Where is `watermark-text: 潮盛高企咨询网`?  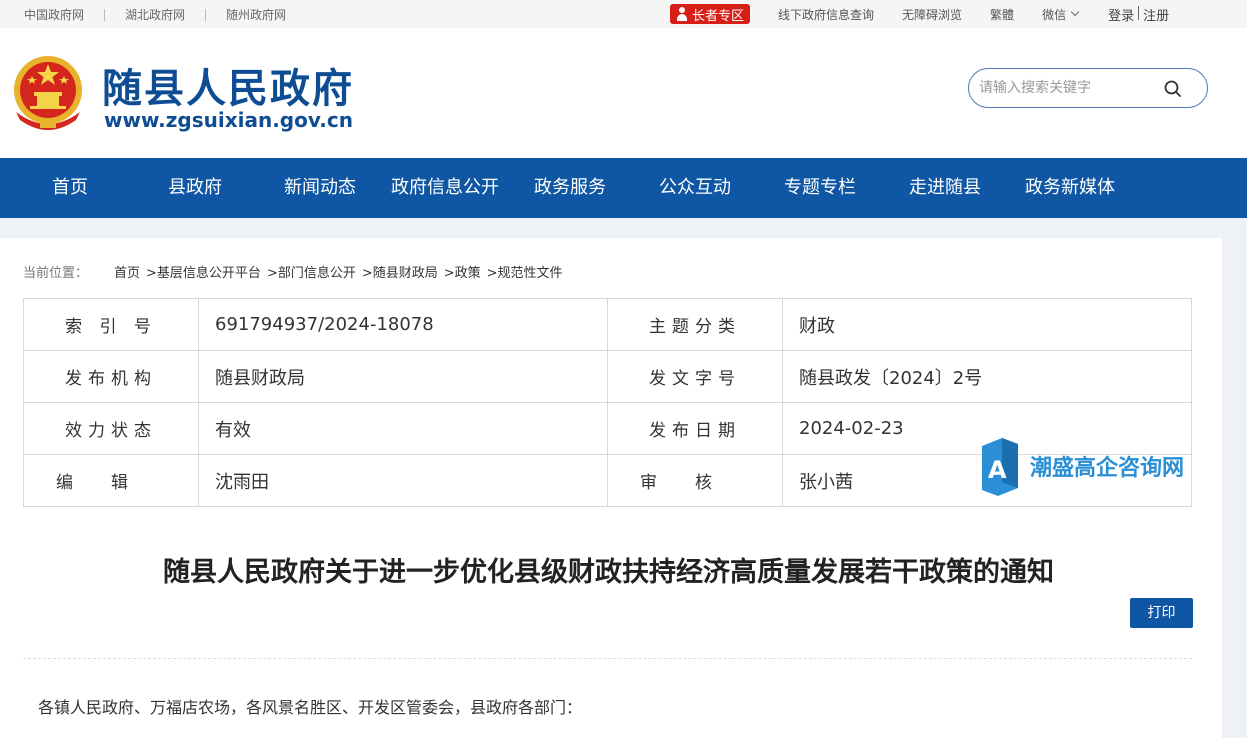
watermark-text: 潮盛高企咨询网 is located at coordinates (1107, 468).